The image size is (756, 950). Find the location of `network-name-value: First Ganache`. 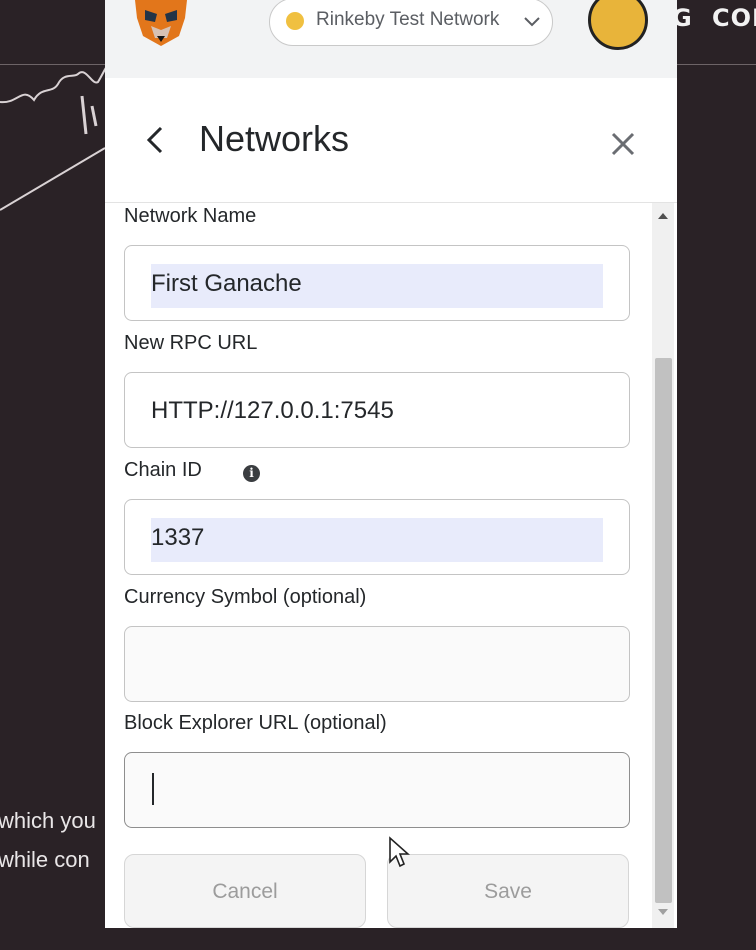

network-name-value: First Ganache is located at coordinates (377, 286).